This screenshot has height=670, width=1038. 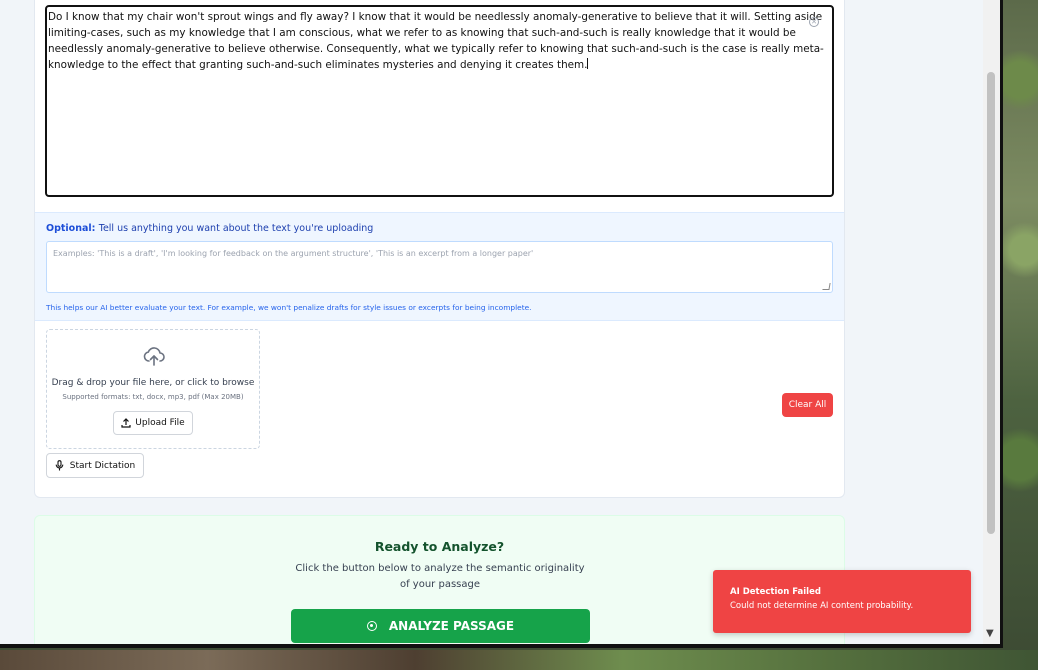 What do you see at coordinates (451, 626) in the screenshot?
I see `analyze-passage-label: ANALYZE PASSAGE` at bounding box center [451, 626].